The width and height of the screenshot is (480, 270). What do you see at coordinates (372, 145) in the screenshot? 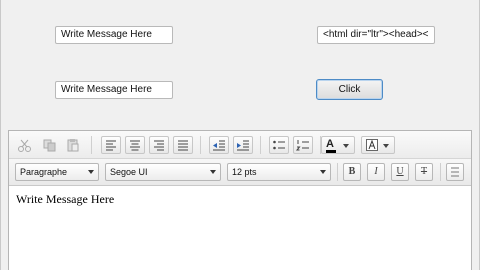
I see `background-color-icon` at bounding box center [372, 145].